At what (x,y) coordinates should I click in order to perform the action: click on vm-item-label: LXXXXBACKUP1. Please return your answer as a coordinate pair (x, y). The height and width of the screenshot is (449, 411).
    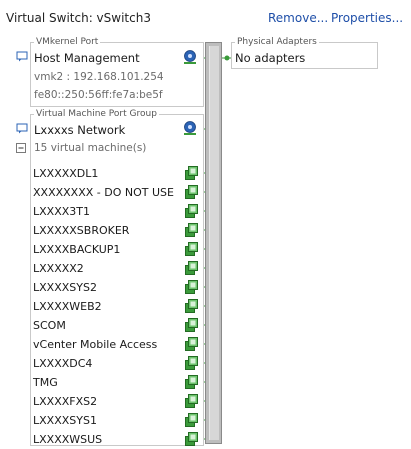
    Looking at the image, I should click on (76, 249).